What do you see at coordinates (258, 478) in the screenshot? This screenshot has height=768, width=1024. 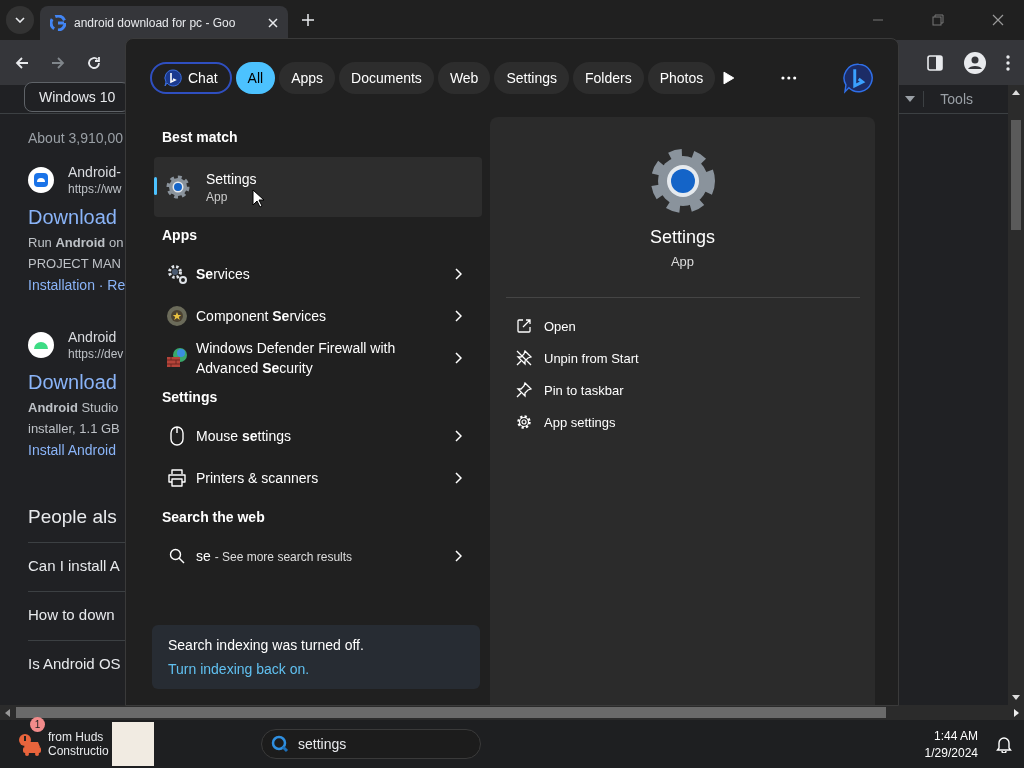 I see `item-label: Printers & scanners` at bounding box center [258, 478].